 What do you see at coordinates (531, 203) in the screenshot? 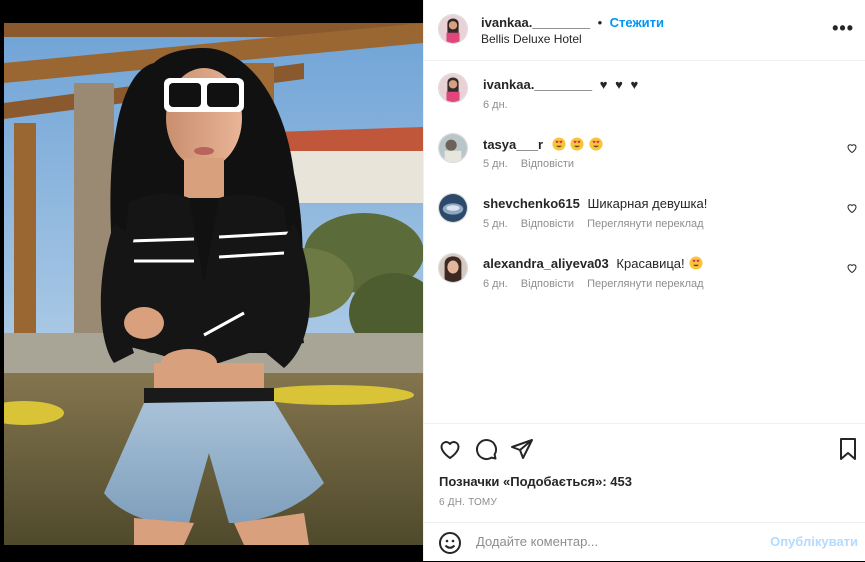
I see `commenter-username: shevchenko615` at bounding box center [531, 203].